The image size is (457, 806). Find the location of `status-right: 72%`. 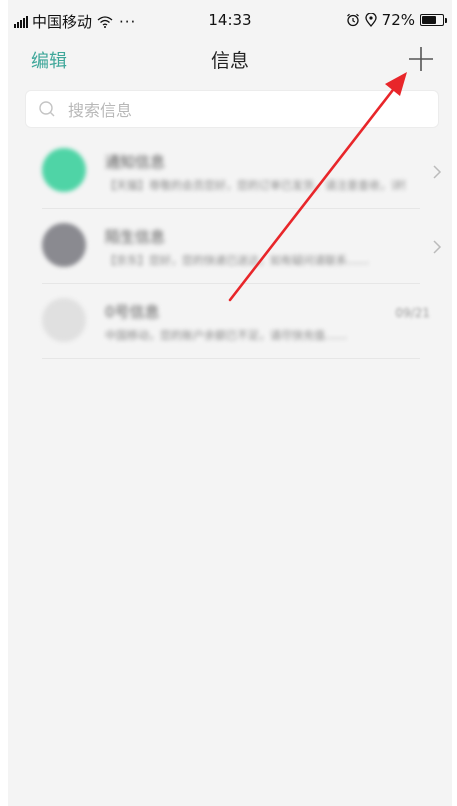

status-right: 72% is located at coordinates (396, 20).